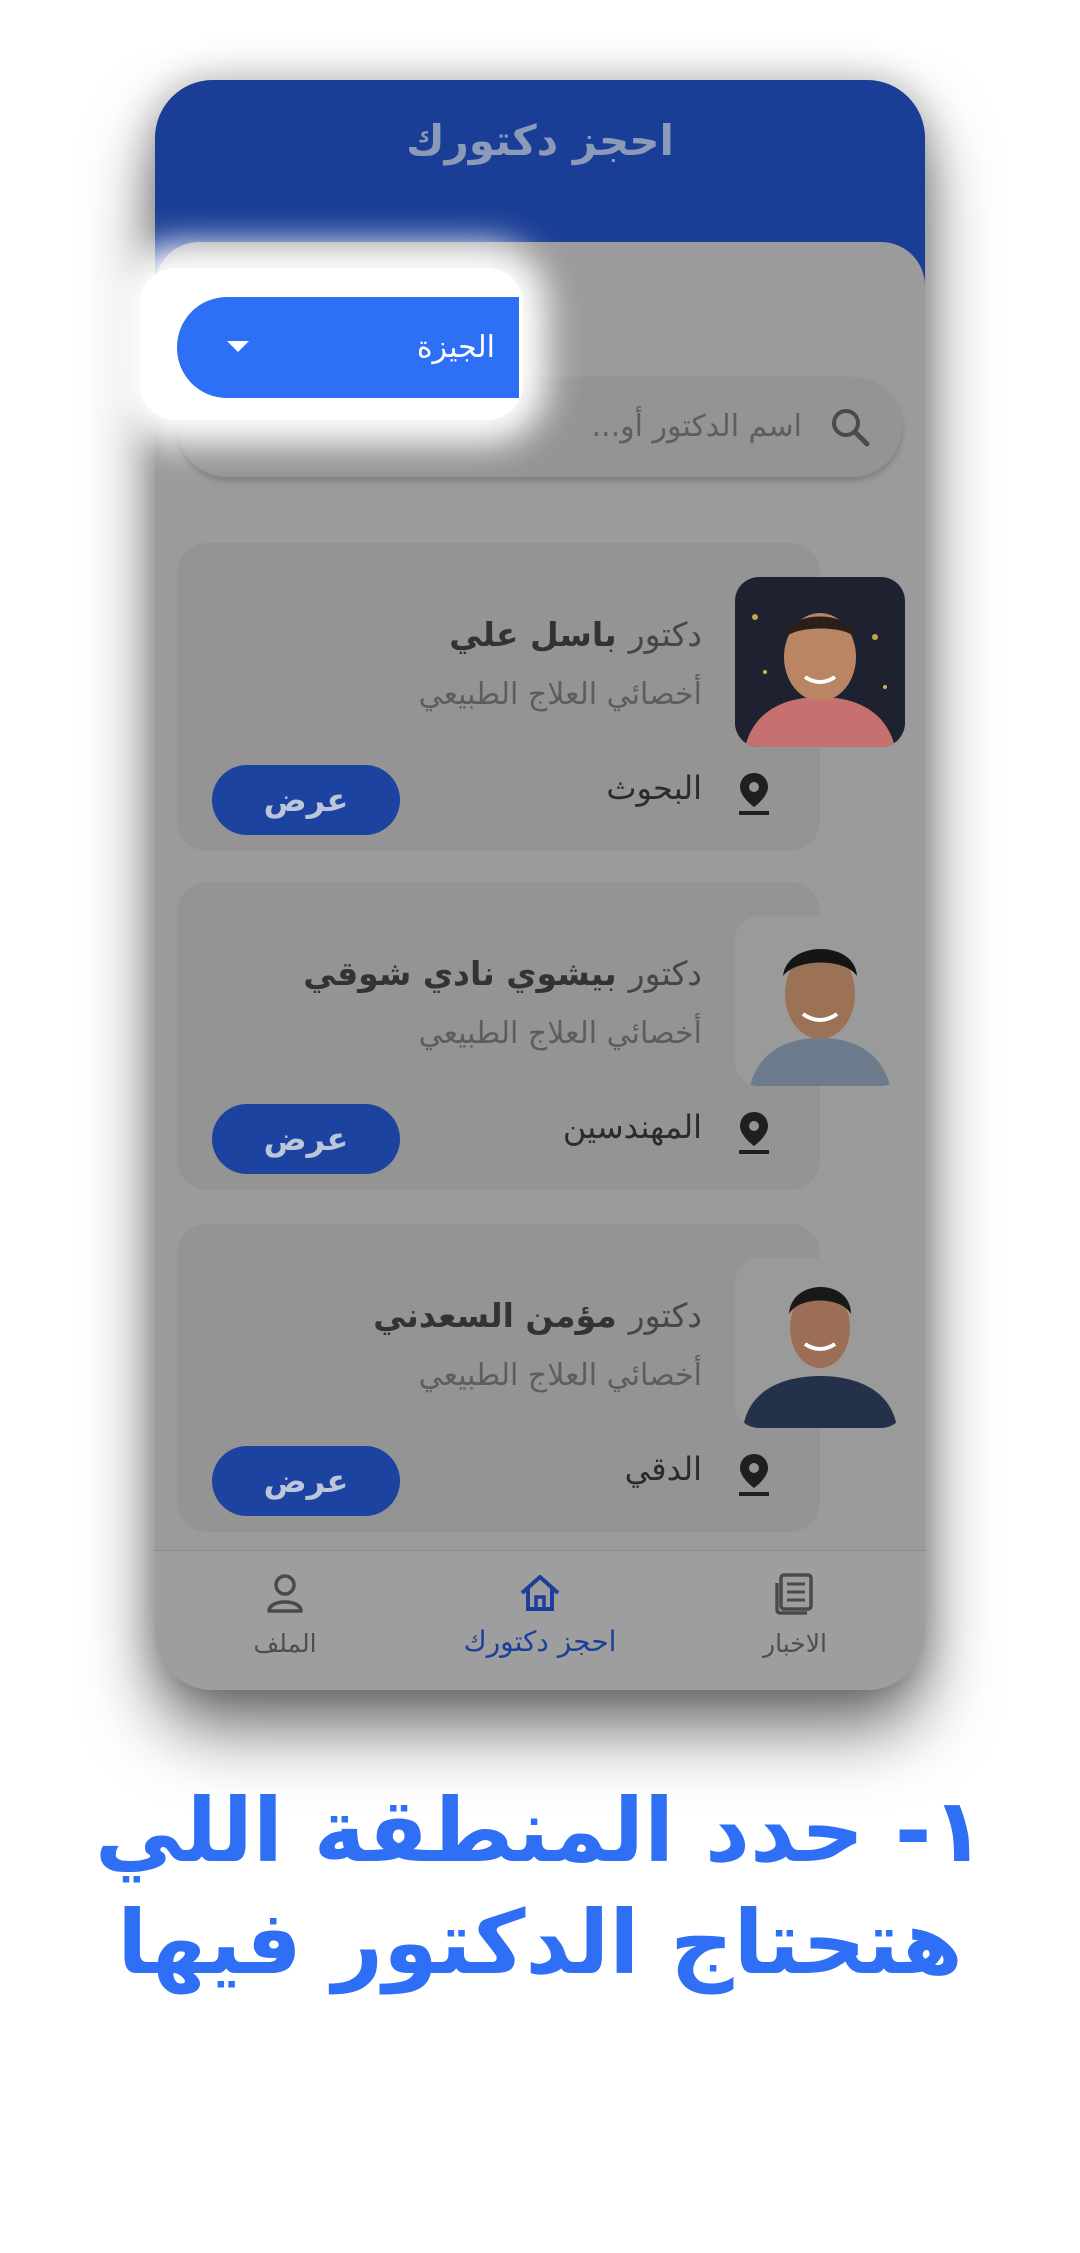  Describe the element at coordinates (795, 1643) in the screenshot. I see `nav-label-news: الاخبار` at that location.